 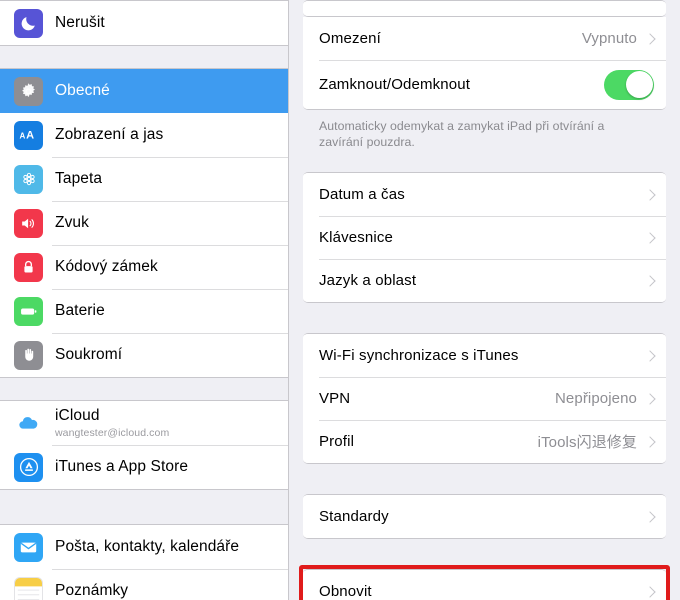 I want to click on detail-row-value: Vypnuto, so click(x=609, y=38).